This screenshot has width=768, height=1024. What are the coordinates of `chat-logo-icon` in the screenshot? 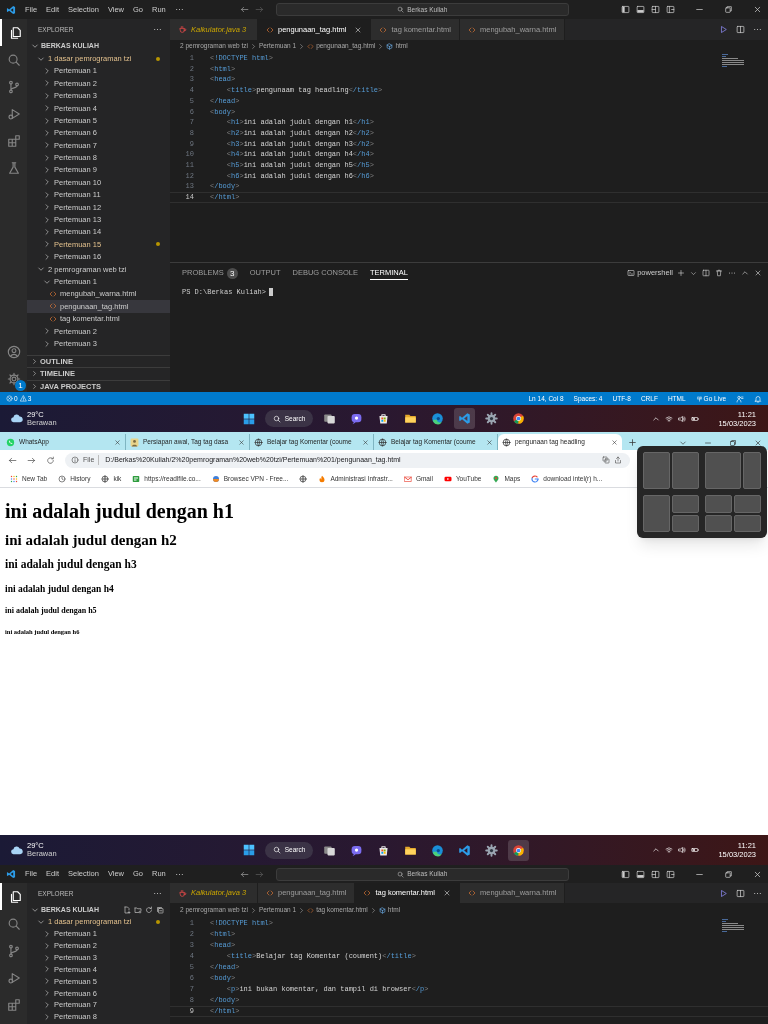 It's located at (10, 442).